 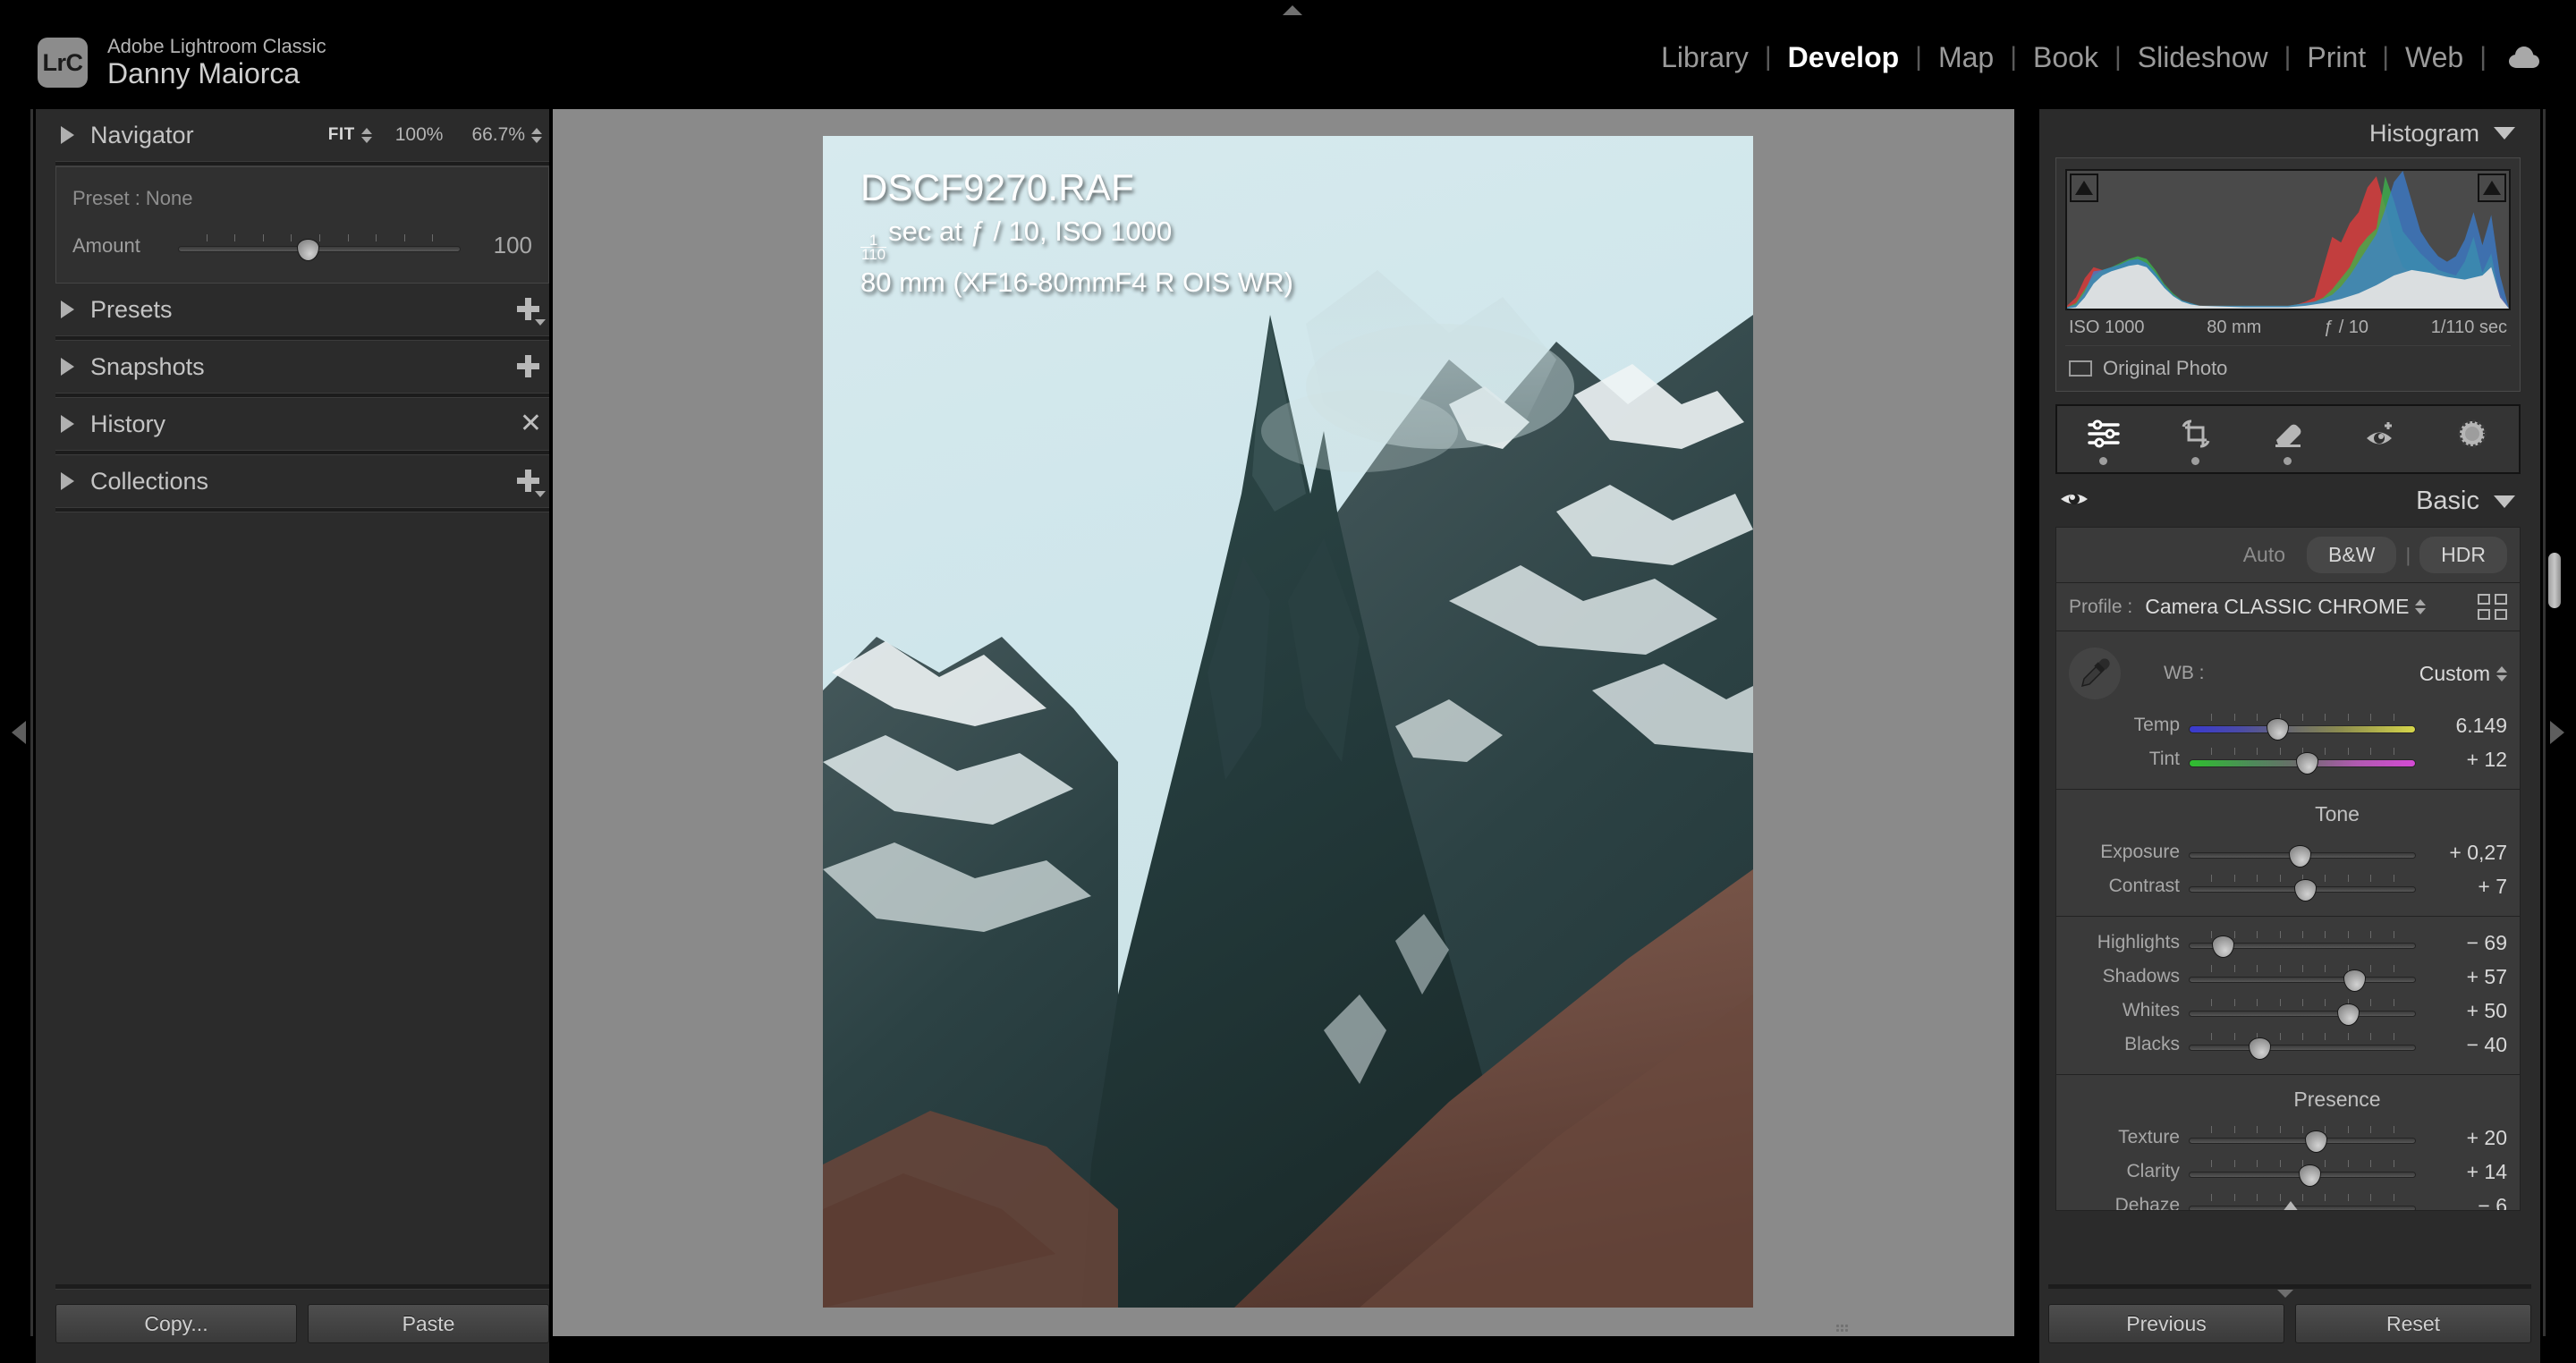 I want to click on histogram-plot, so click(x=2288, y=239).